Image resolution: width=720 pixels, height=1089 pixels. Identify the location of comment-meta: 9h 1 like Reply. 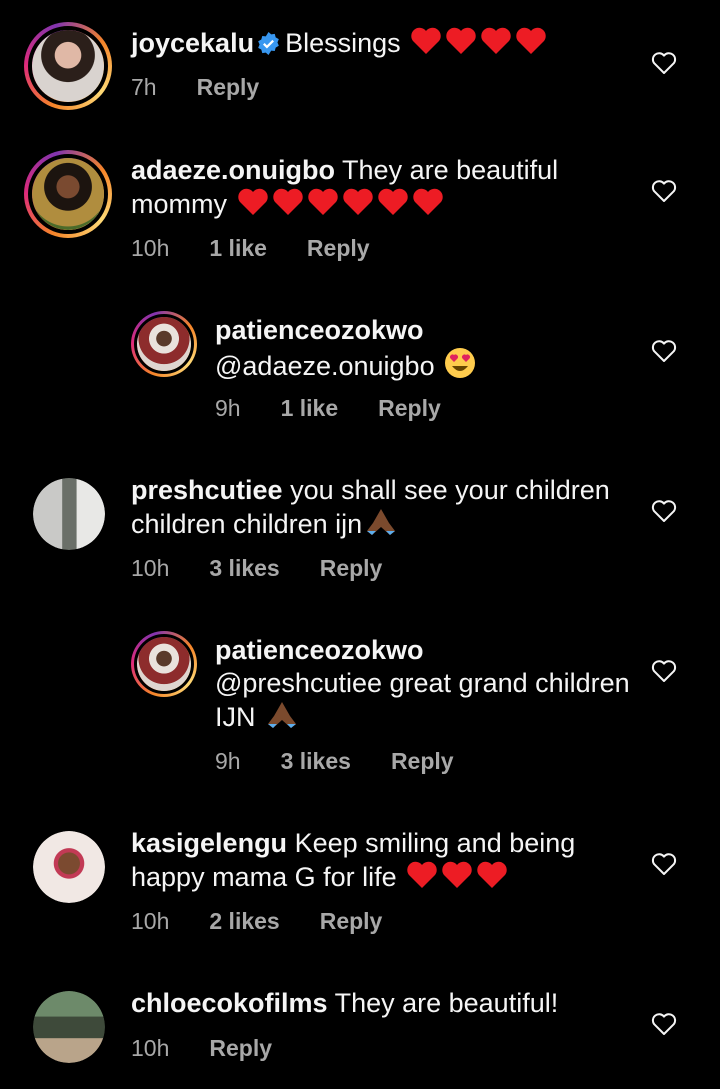
(328, 408).